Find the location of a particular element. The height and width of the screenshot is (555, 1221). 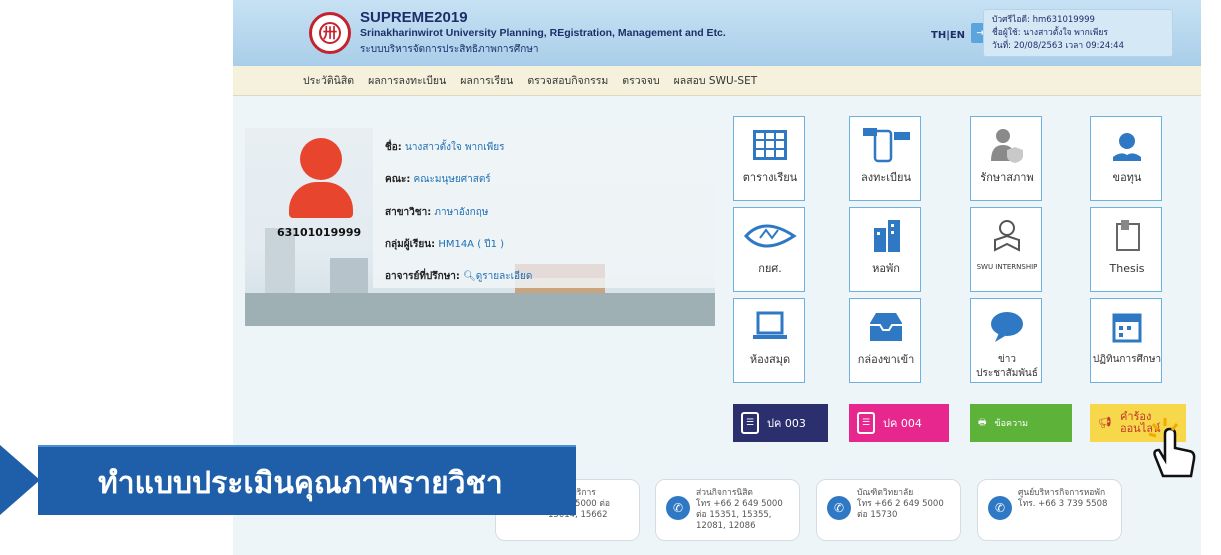

message-button: 🖶︎ ข้อความ is located at coordinates (1021, 423).